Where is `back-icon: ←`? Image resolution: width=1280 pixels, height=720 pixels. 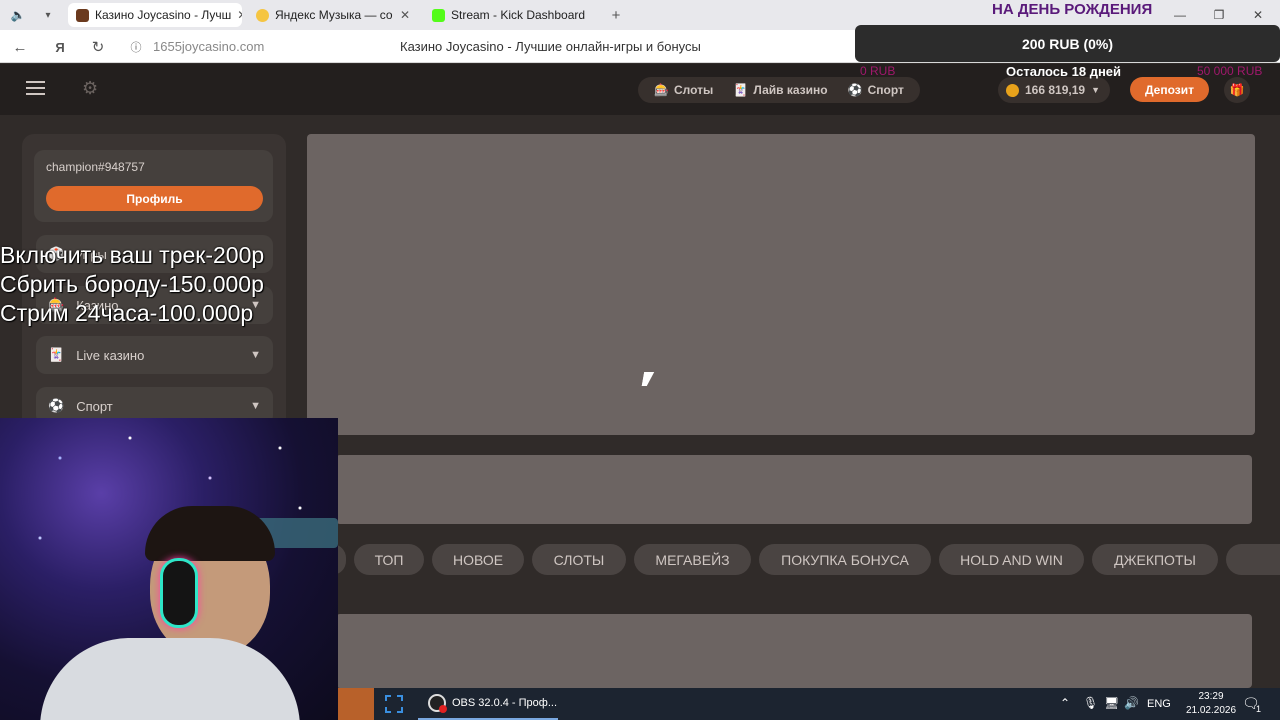
back-icon: ← is located at coordinates (20, 47).